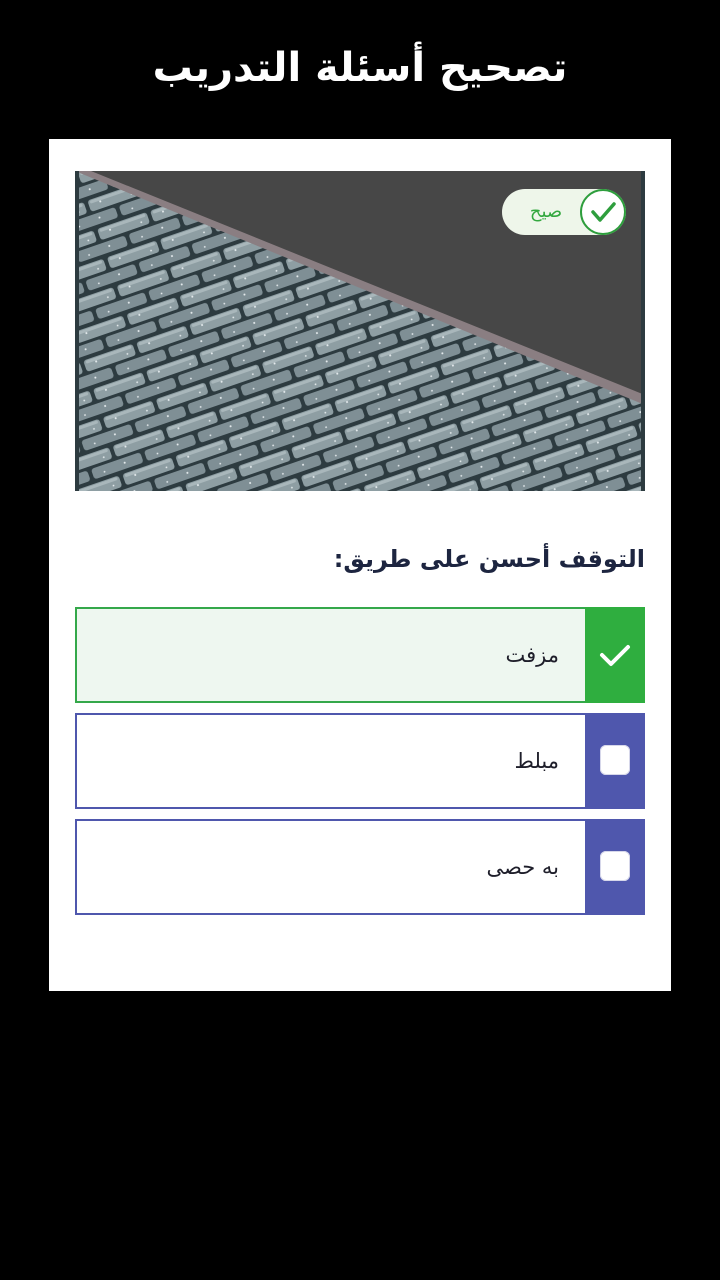 The height and width of the screenshot is (1280, 720). Describe the element at coordinates (522, 867) in the screenshot. I see `option-label: به حصى` at that location.